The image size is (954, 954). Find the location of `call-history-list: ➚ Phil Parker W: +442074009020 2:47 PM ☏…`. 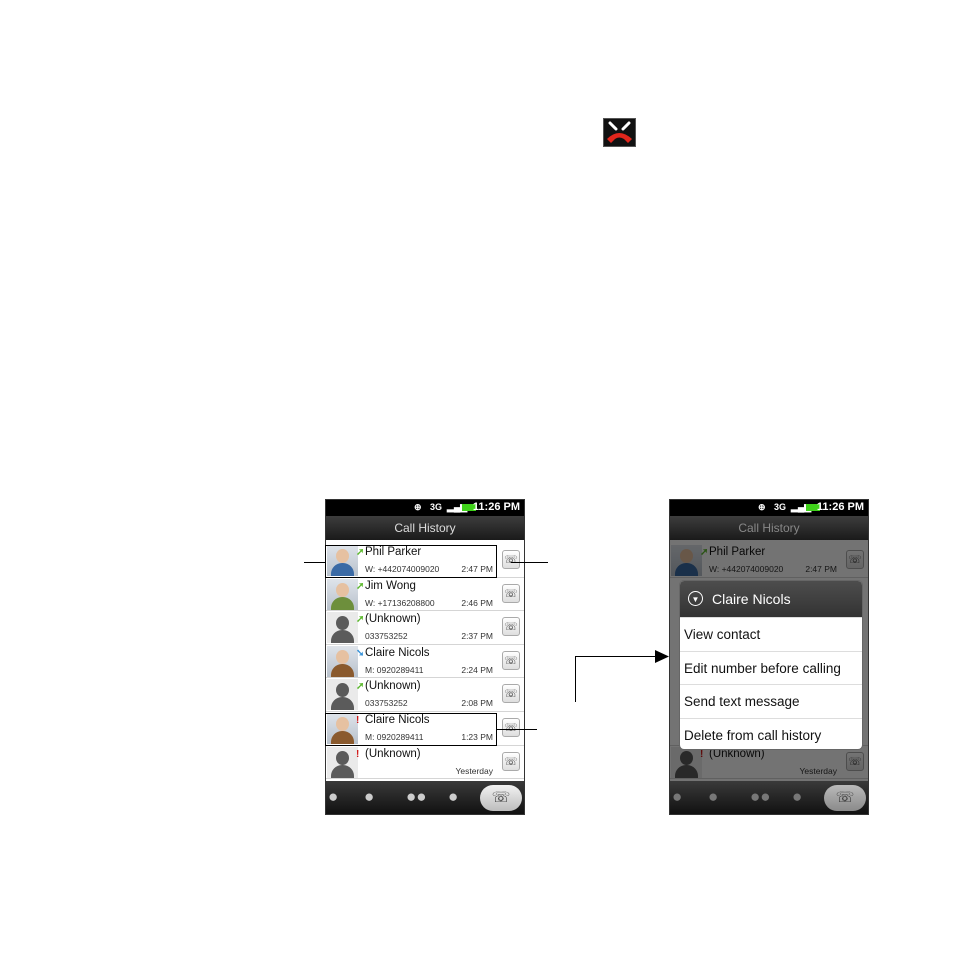

call-history-list: ➚ Phil Parker W: +442074009020 2:47 PM ☏… is located at coordinates (425, 662).